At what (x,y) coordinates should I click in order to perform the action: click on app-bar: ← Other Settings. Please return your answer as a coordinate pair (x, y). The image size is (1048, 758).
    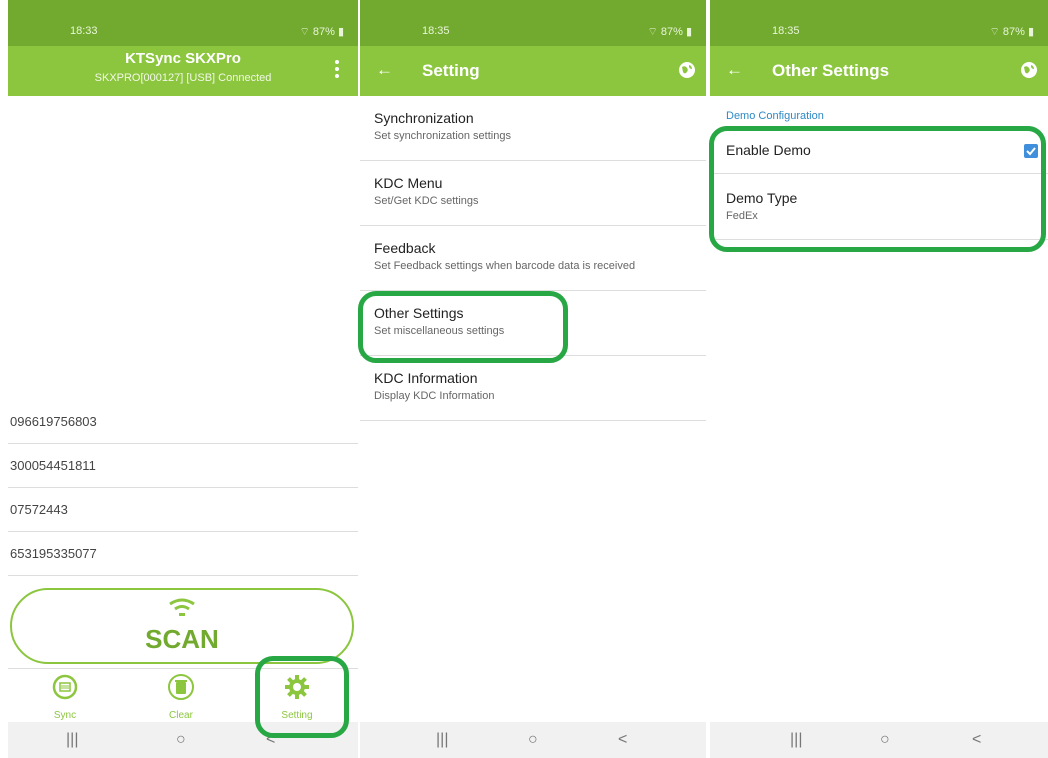
    Looking at the image, I should click on (879, 71).